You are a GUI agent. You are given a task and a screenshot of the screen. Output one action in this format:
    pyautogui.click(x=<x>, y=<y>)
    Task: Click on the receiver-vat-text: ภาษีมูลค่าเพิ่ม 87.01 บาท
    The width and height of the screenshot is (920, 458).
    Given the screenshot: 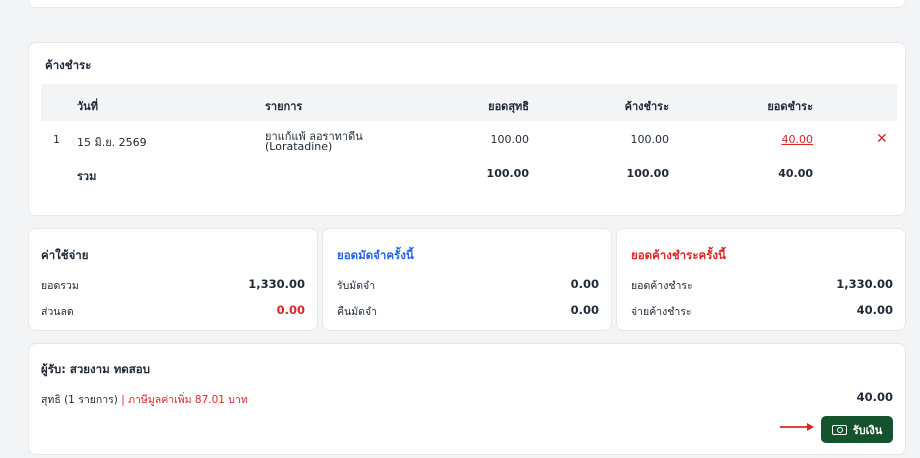 What is the action you would take?
    pyautogui.click(x=188, y=400)
    